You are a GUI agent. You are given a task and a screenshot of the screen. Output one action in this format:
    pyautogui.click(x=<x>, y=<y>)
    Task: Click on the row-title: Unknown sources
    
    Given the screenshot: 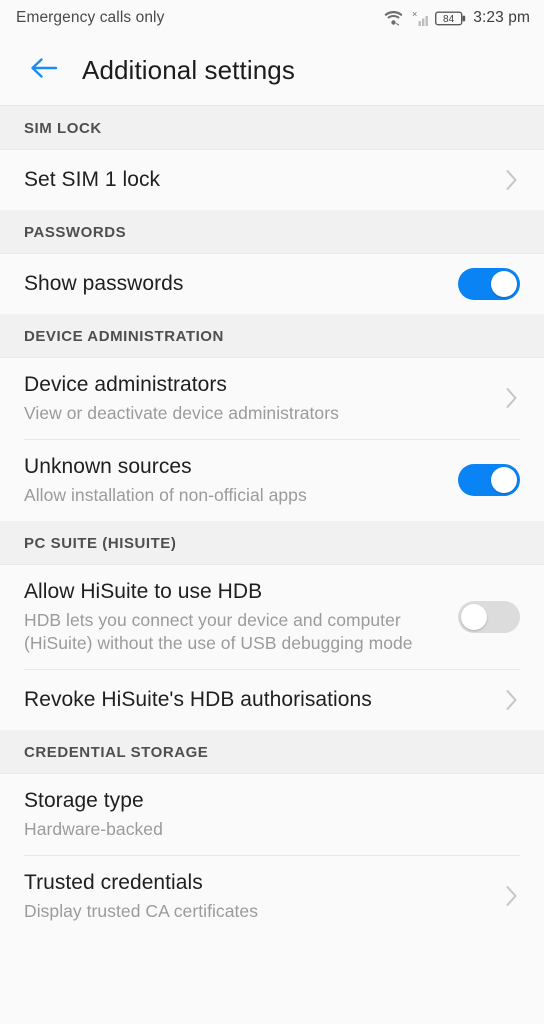 What is the action you would take?
    pyautogui.click(x=108, y=466)
    